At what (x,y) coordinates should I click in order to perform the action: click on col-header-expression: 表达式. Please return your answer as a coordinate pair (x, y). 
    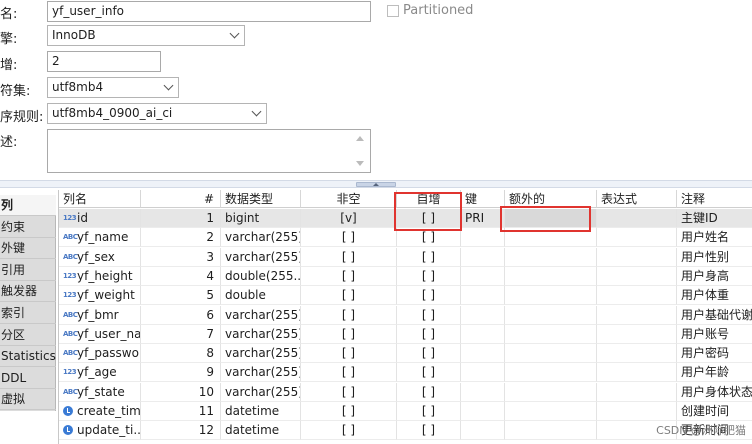
    Looking at the image, I should click on (637, 199).